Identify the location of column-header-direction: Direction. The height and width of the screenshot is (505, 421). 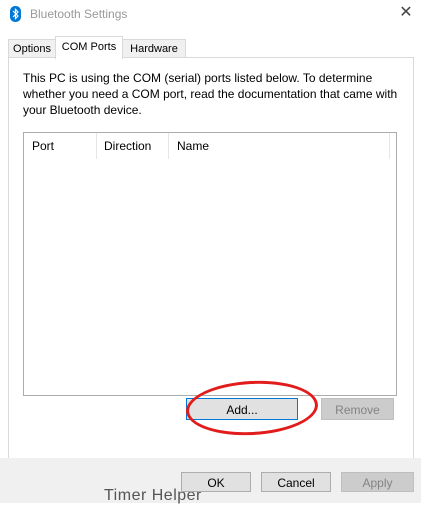
(127, 146).